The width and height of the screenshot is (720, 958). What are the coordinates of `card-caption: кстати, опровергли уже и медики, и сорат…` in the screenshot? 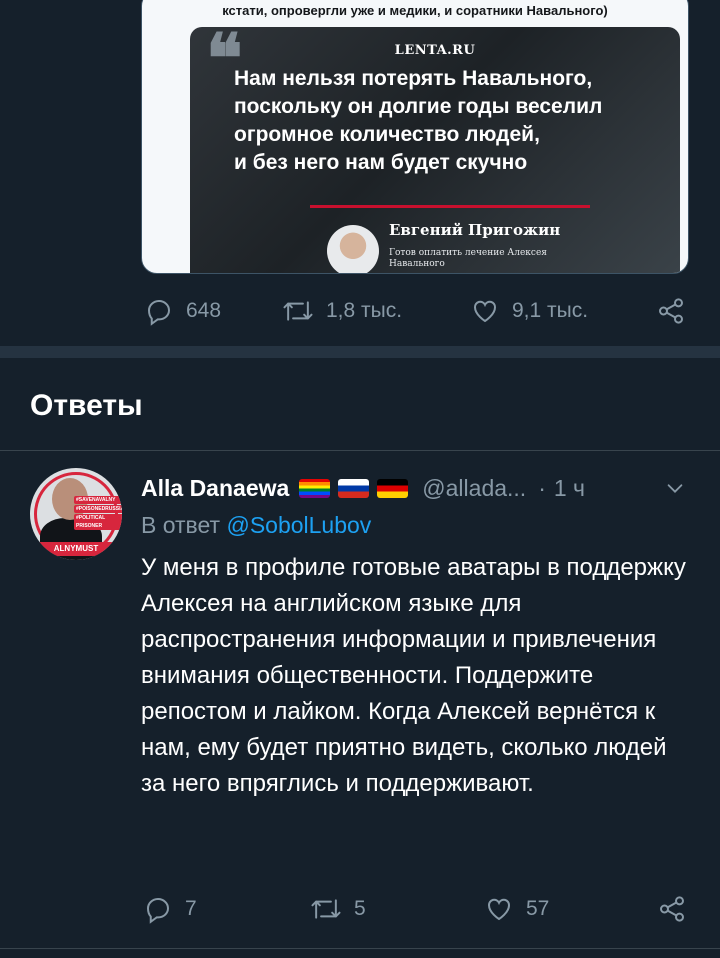 It's located at (415, 10).